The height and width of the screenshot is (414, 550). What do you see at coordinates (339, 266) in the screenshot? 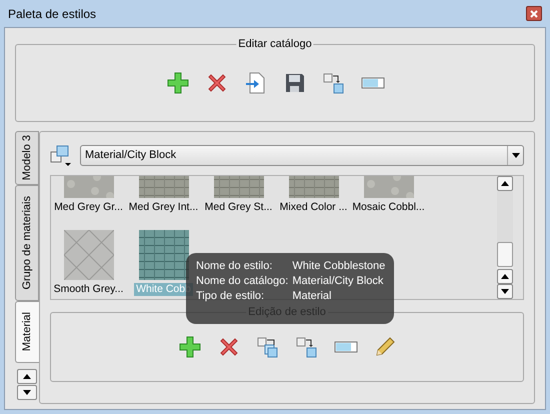
I see `tooltip-value: White Cobblestone` at bounding box center [339, 266].